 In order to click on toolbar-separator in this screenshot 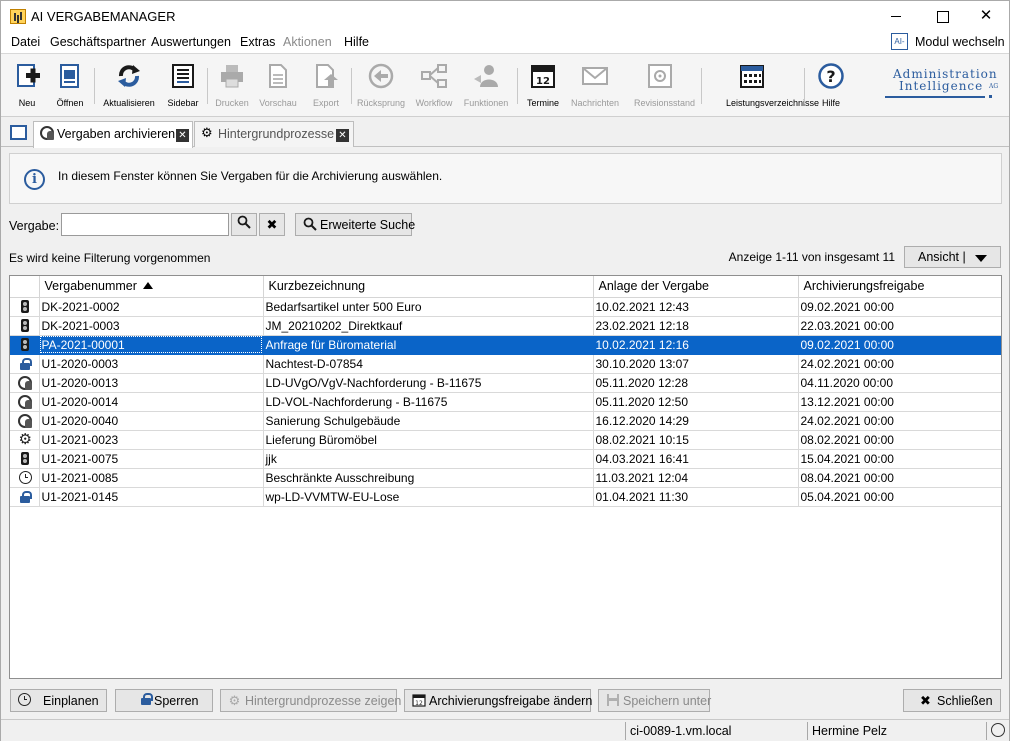, I will do `click(351, 86)`.